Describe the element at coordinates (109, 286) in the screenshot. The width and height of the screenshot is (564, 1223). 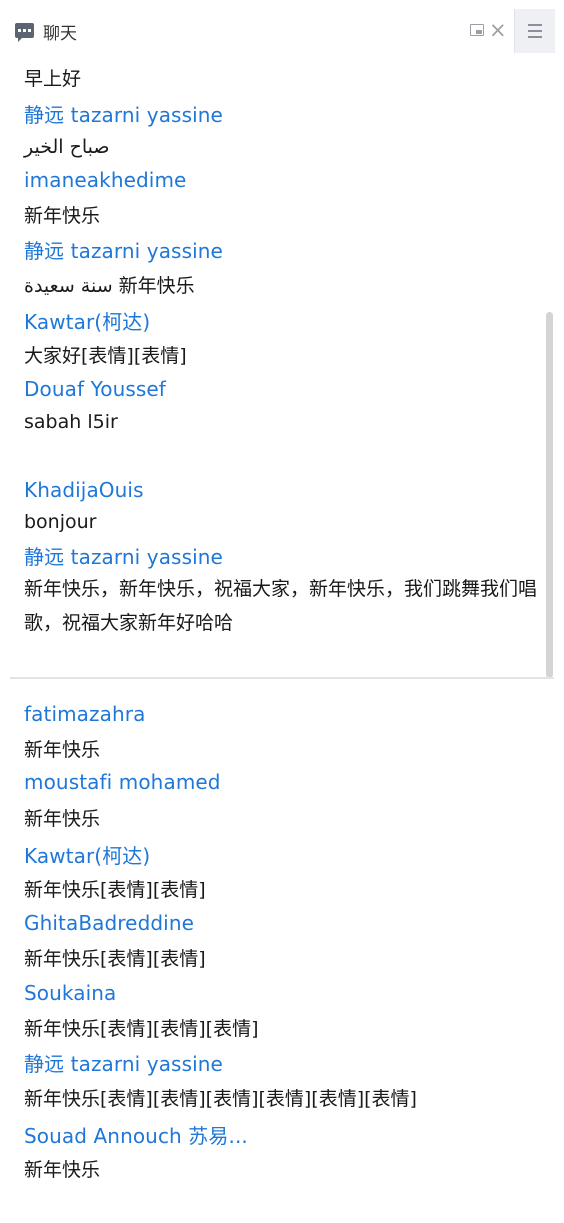
I see `message-text: سنة سعيدة 新年快乐` at that location.